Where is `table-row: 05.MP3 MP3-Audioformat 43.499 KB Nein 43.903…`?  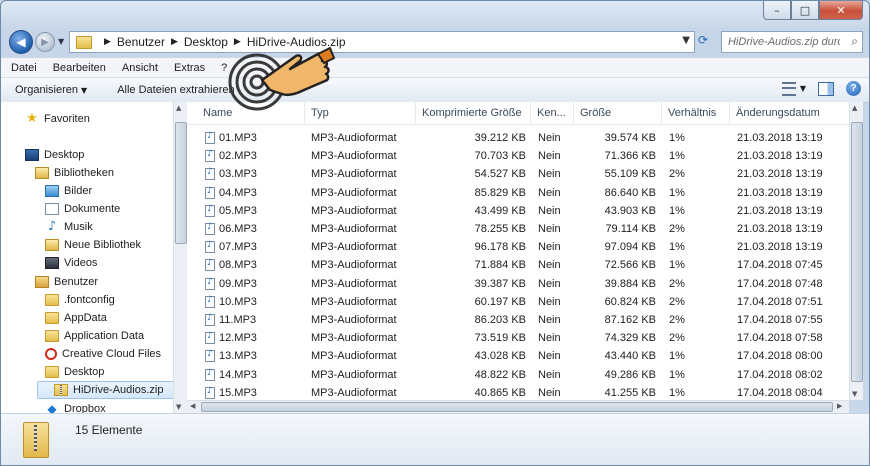
table-row: 05.MP3 MP3-Audioformat 43.499 KB Nein 43.903… is located at coordinates (518, 211).